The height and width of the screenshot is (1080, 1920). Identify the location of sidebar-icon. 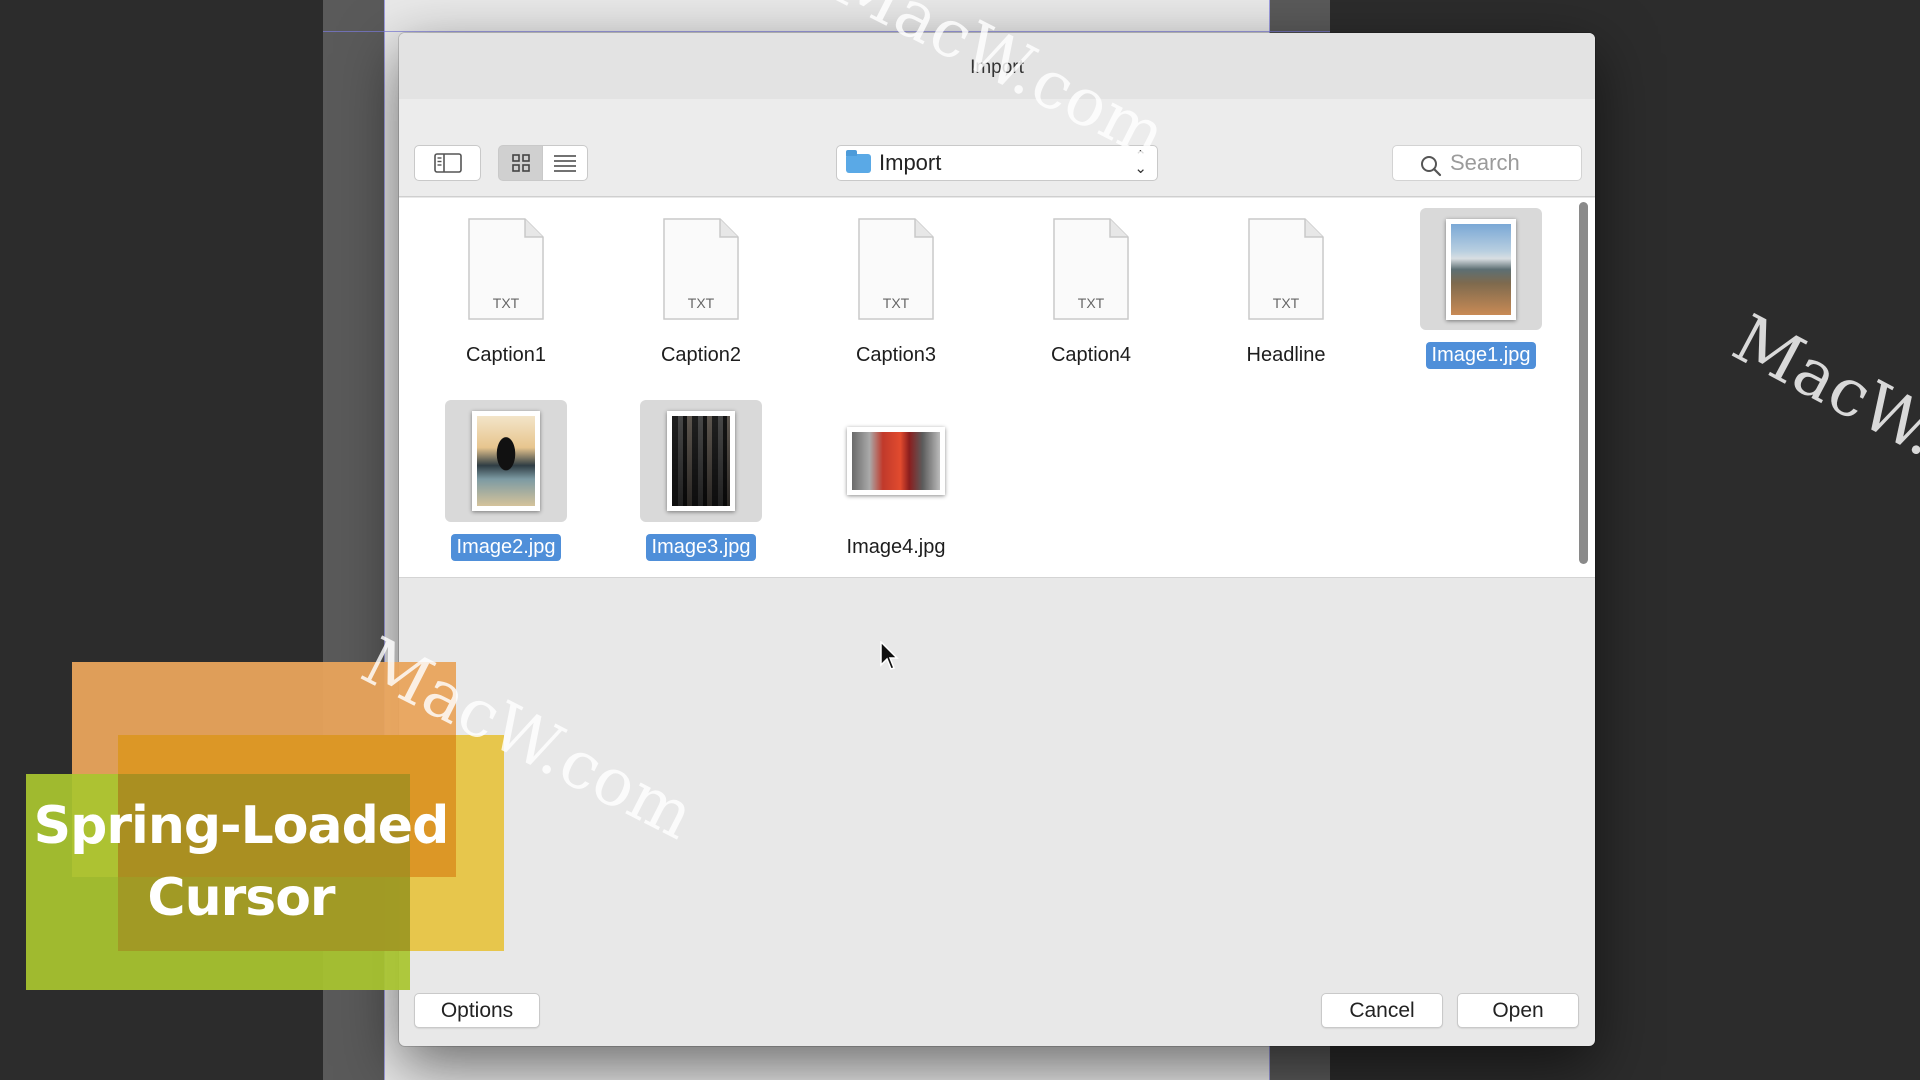
(447, 163).